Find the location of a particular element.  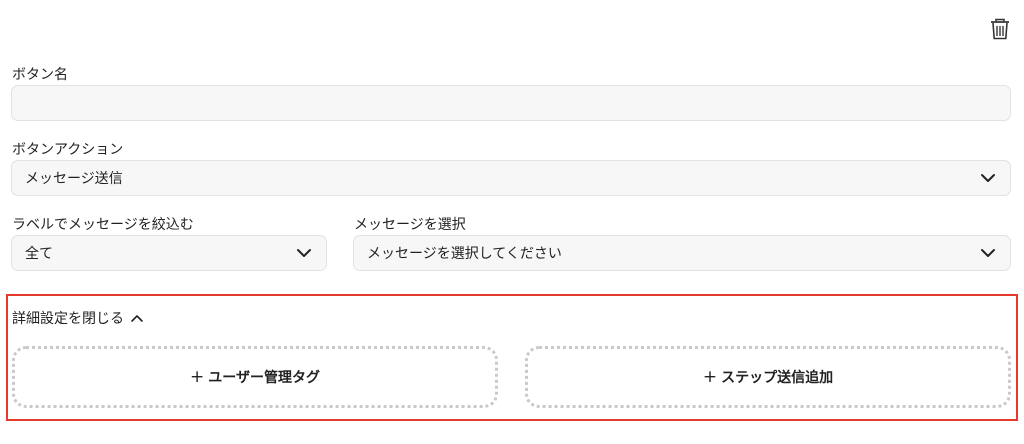

button-action-label: ボタンアクション is located at coordinates (68, 150).